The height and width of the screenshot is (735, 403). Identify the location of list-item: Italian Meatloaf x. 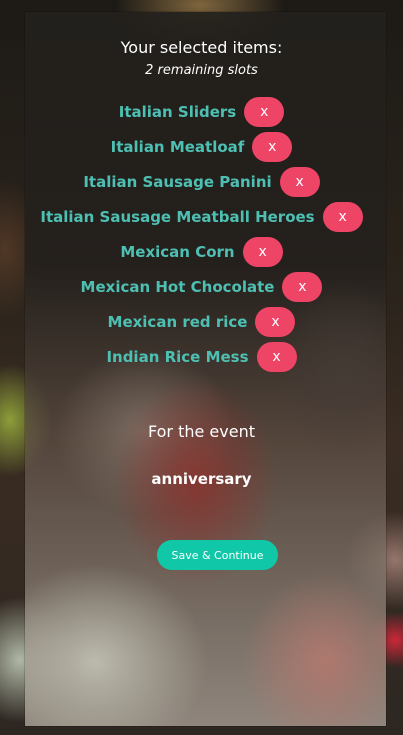
(202, 147).